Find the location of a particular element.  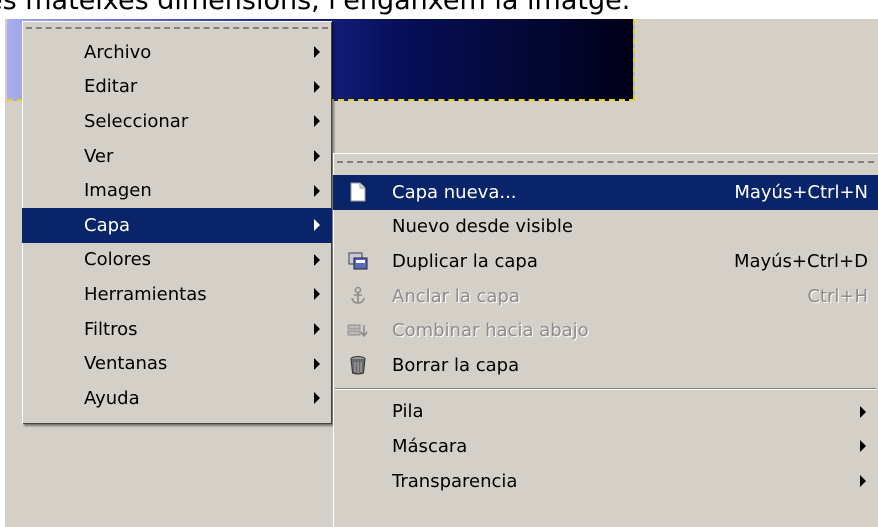

menu-item-seleccionar: Seleccionar is located at coordinates (177, 121).